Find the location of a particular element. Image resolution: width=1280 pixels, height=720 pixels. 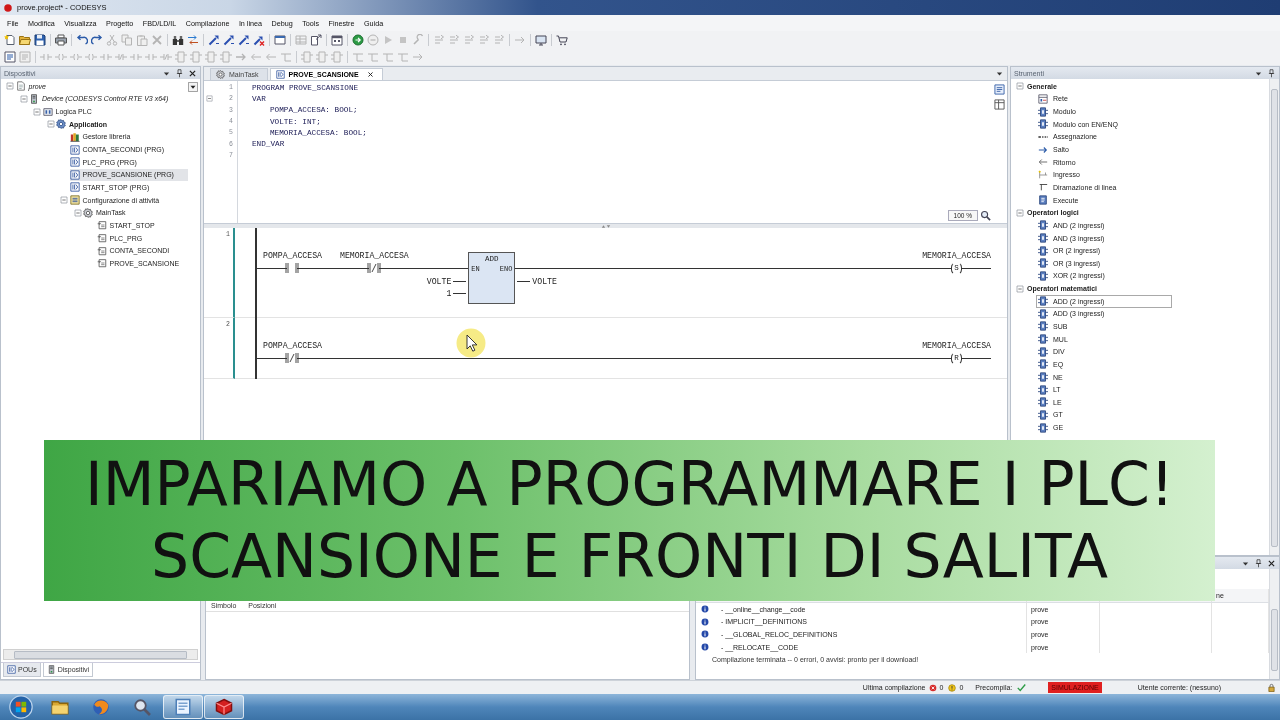

undo-icon is located at coordinates (82, 39).